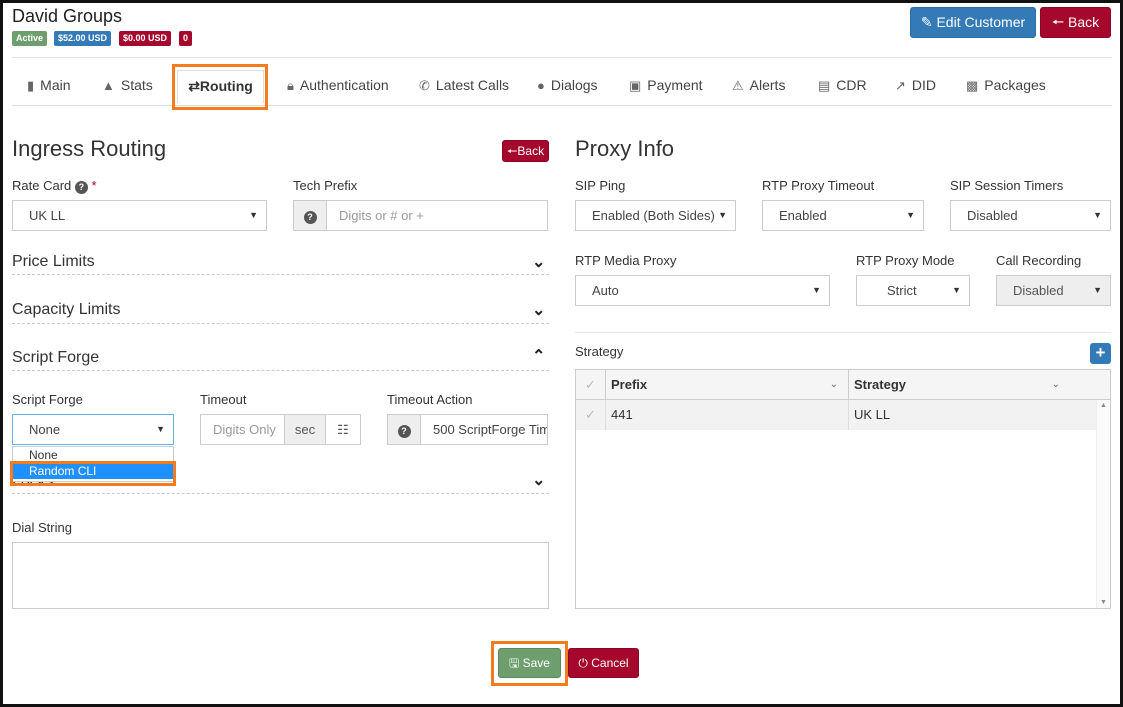 This screenshot has height=707, width=1123. What do you see at coordinates (472, 85) in the screenshot?
I see `tab-label: Latest Calls` at bounding box center [472, 85].